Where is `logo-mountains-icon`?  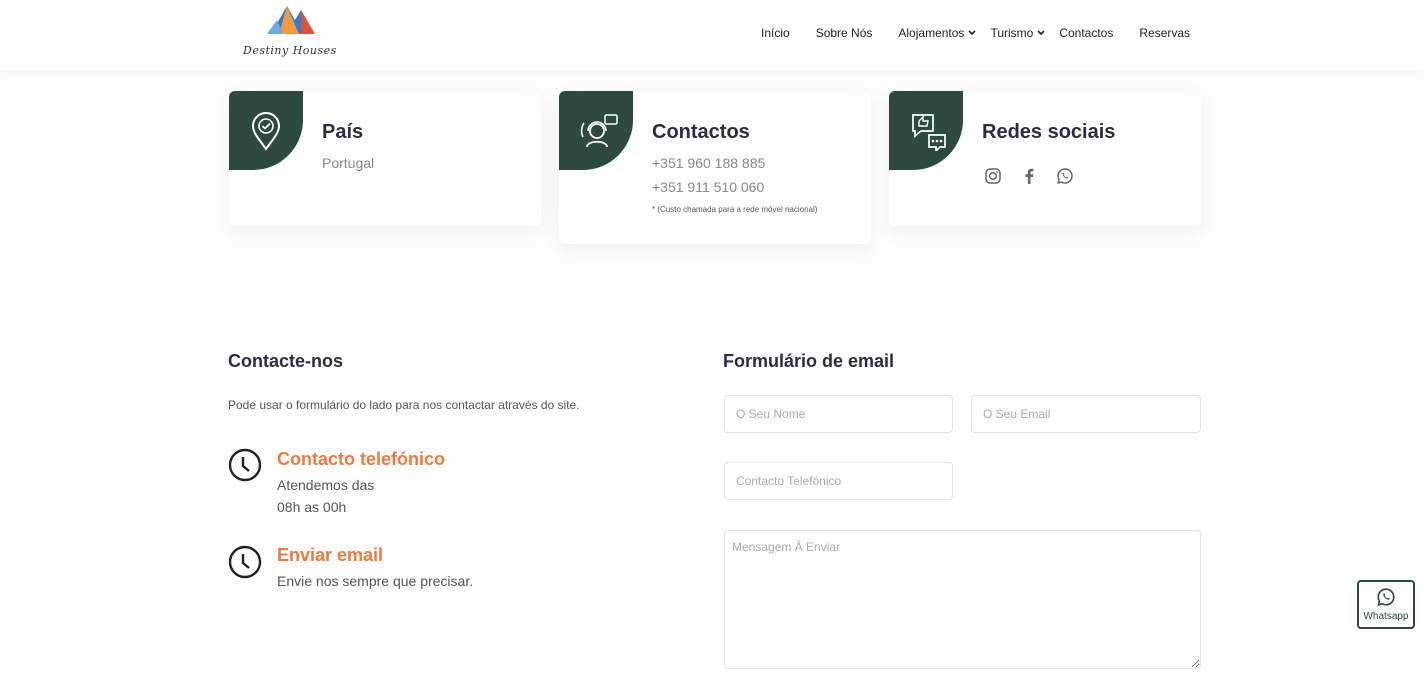 logo-mountains-icon is located at coordinates (291, 20).